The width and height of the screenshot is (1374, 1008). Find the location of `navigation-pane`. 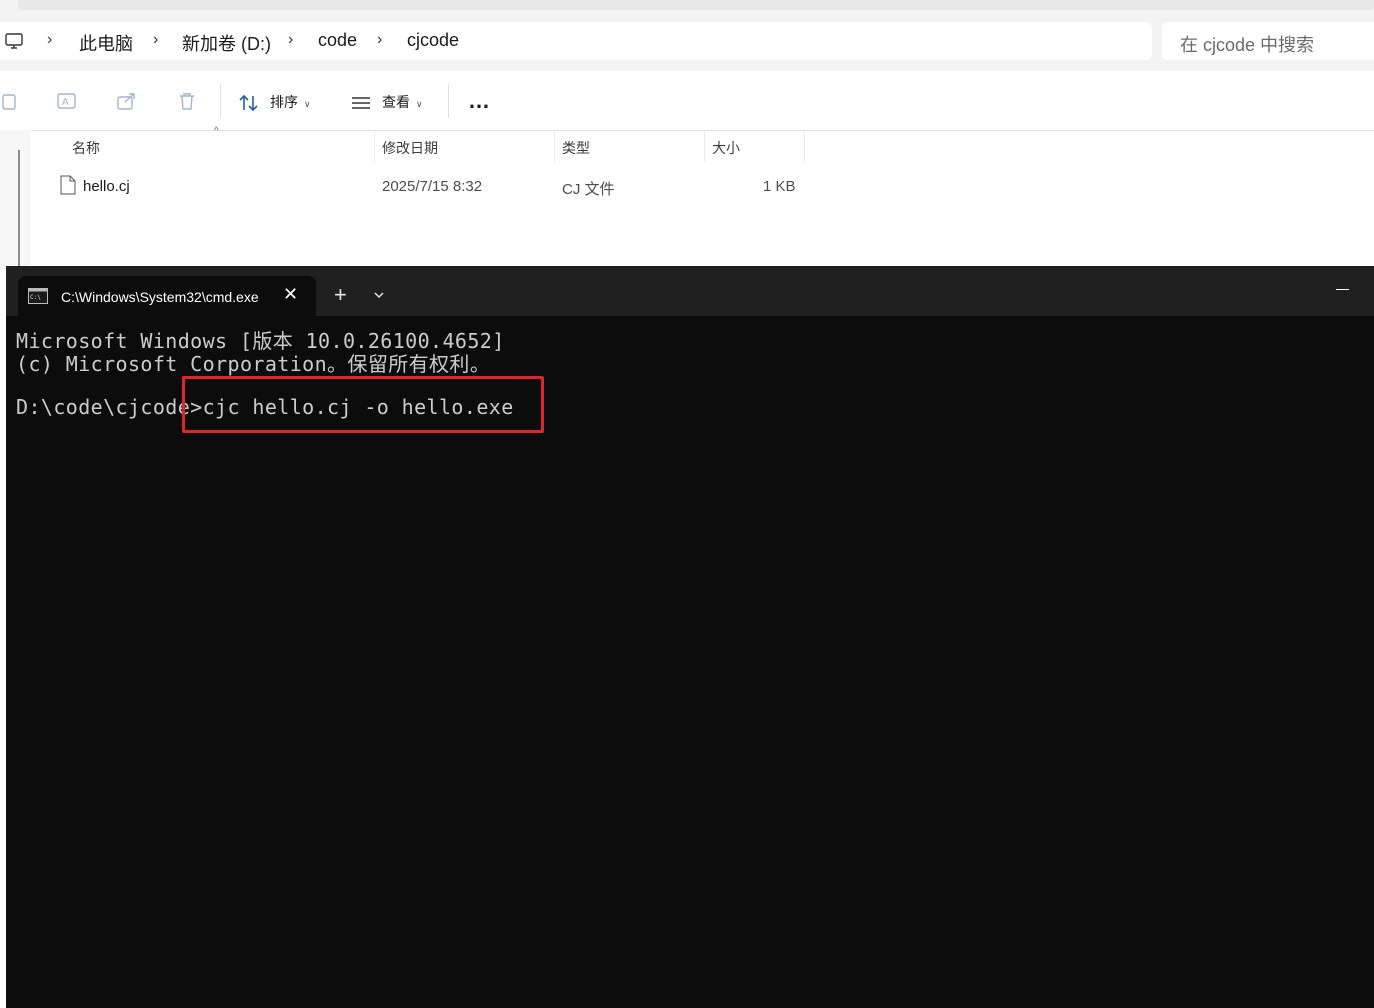

navigation-pane is located at coordinates (15, 200).